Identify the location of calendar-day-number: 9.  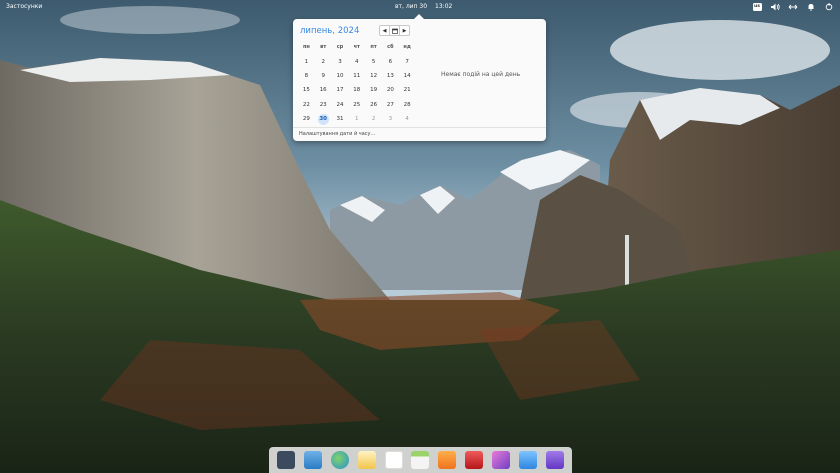
(323, 75).